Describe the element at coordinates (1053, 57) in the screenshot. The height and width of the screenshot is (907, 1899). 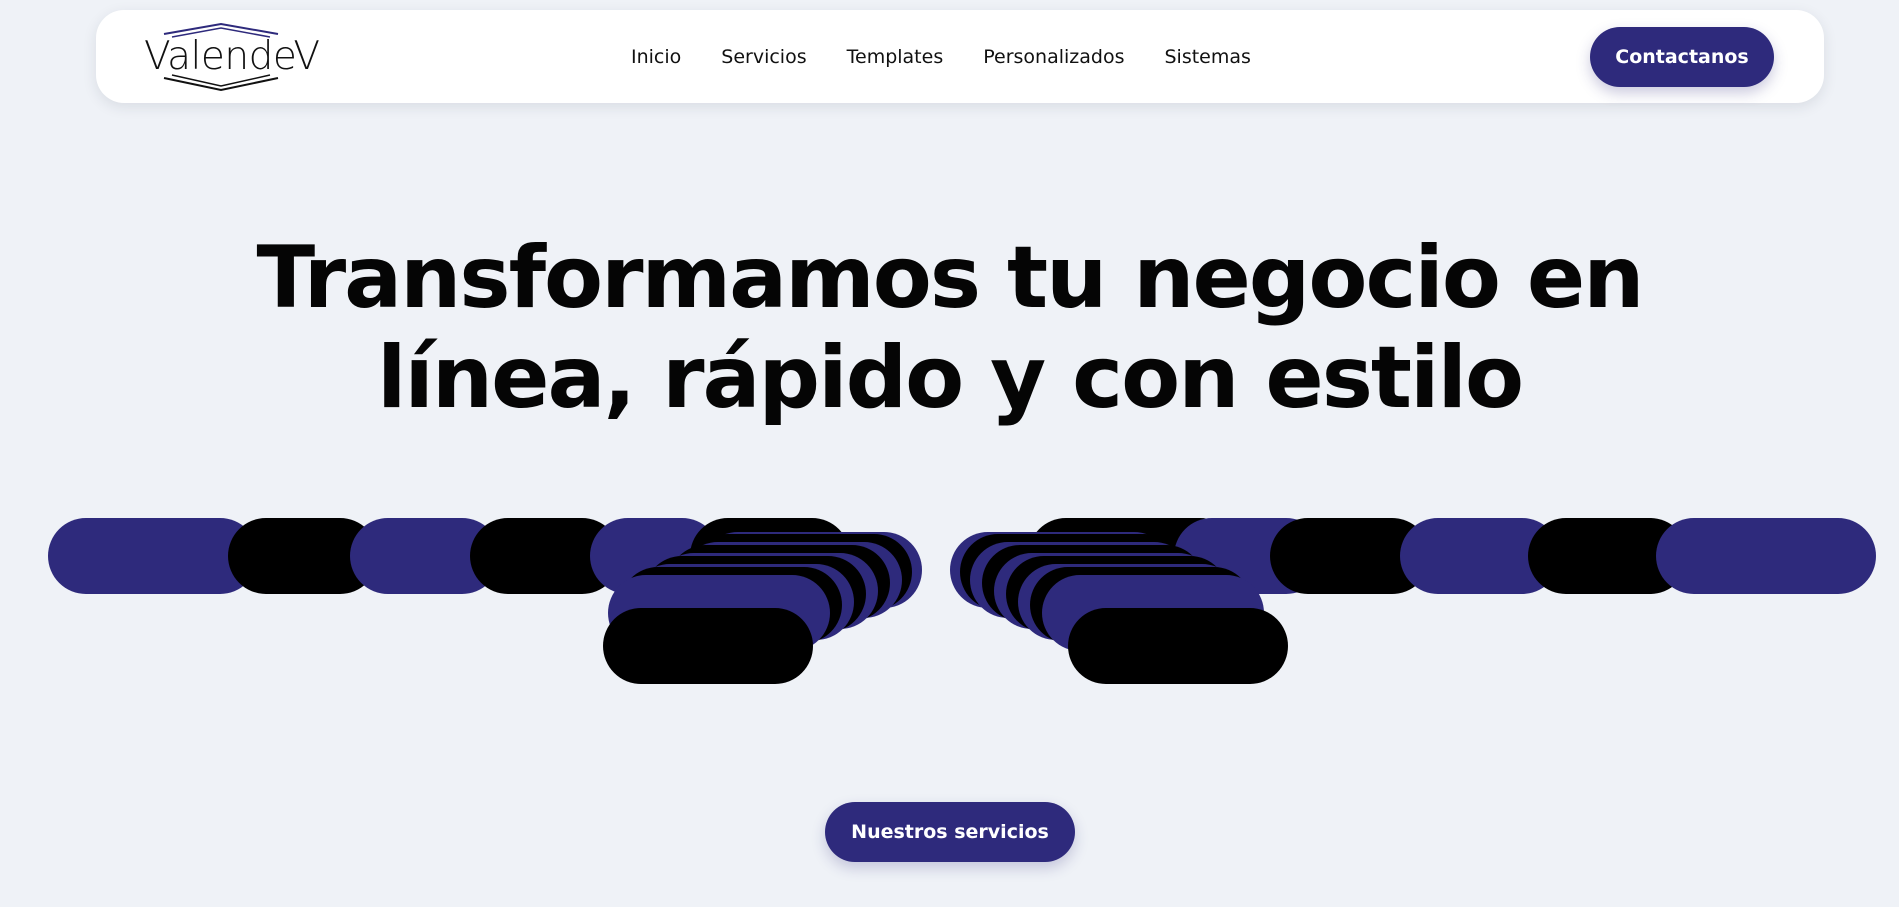
I see `nav-link-personalizados: Personalizados` at that location.